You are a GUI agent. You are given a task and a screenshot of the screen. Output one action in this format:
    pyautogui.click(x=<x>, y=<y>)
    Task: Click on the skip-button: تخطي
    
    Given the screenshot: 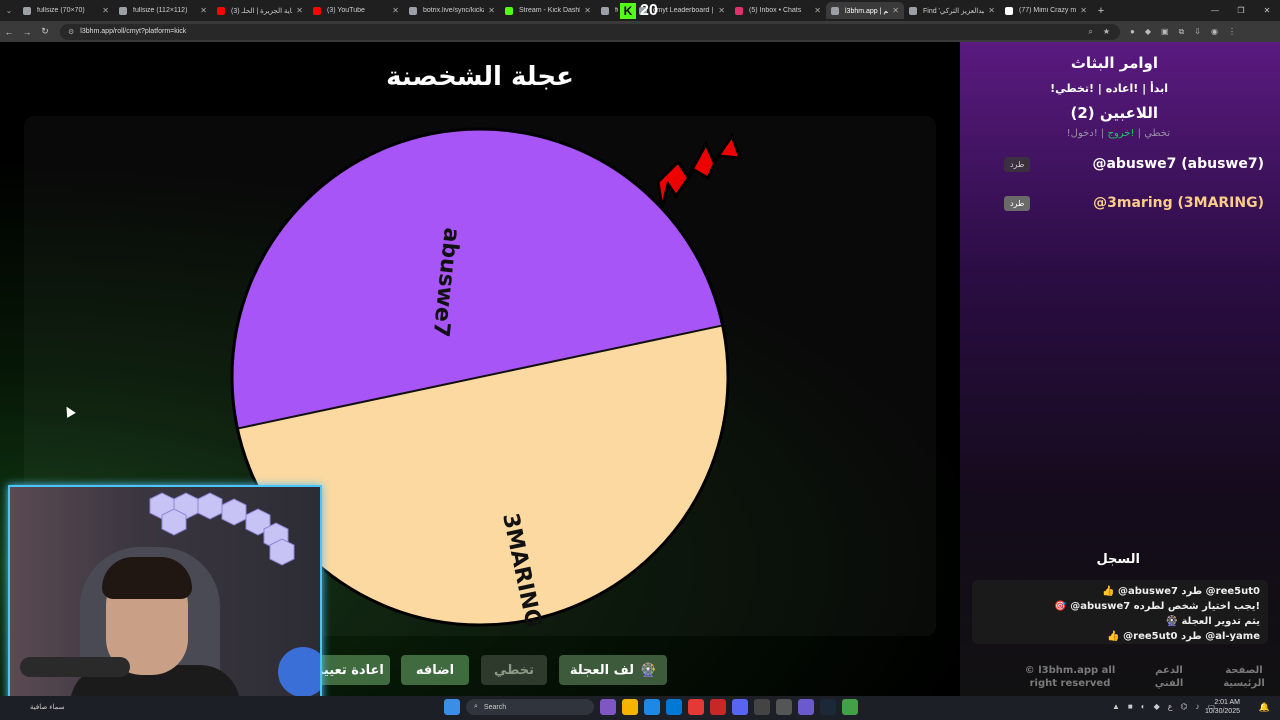 What is the action you would take?
    pyautogui.click(x=514, y=670)
    